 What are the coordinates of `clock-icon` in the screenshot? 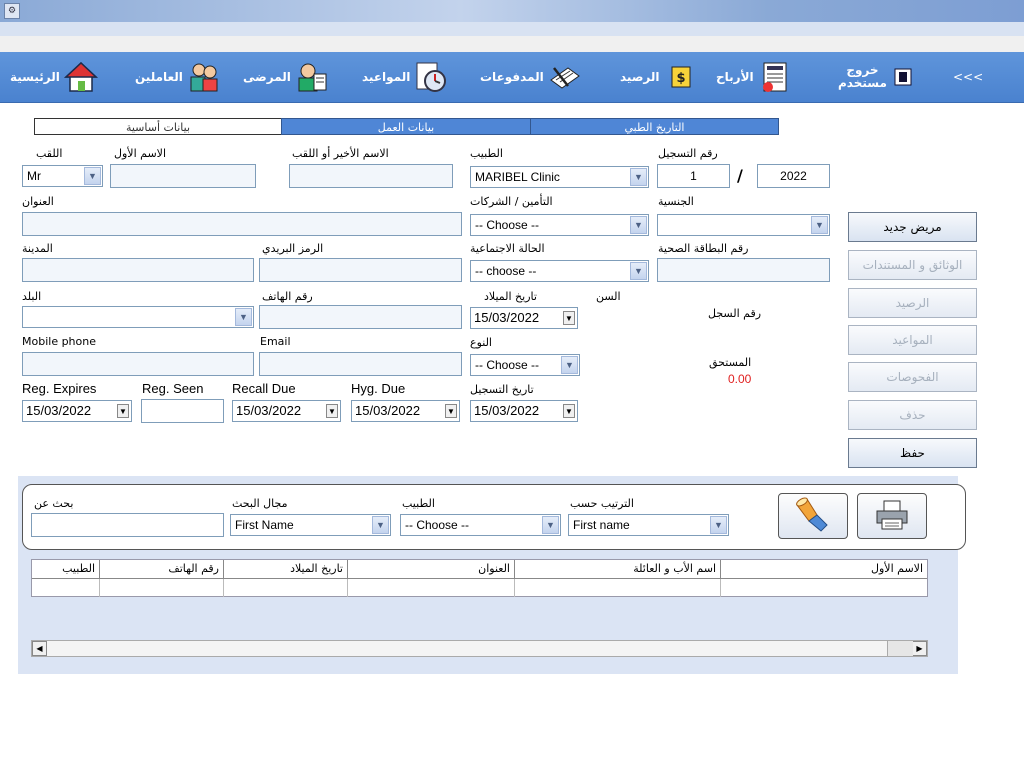 It's located at (431, 77).